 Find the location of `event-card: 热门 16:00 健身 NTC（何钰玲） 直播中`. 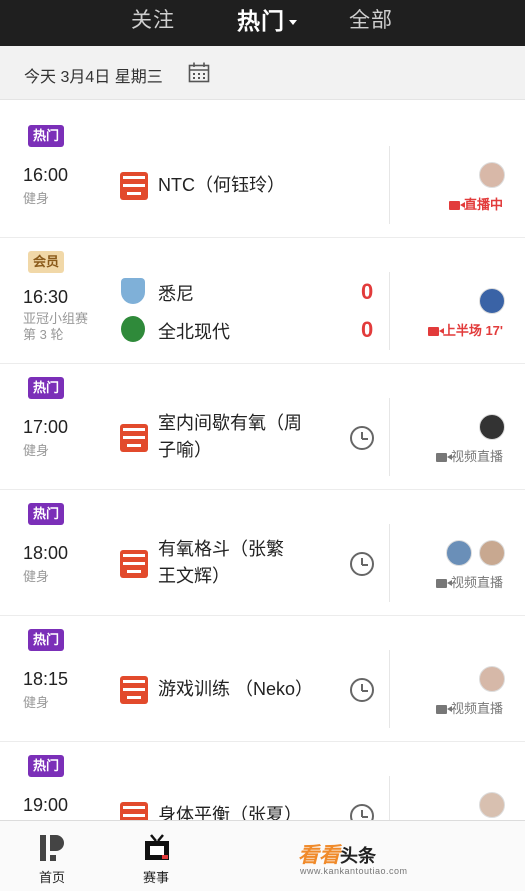

event-card: 热门 16:00 健身 NTC（何钰玲） 直播中 is located at coordinates (262, 175).